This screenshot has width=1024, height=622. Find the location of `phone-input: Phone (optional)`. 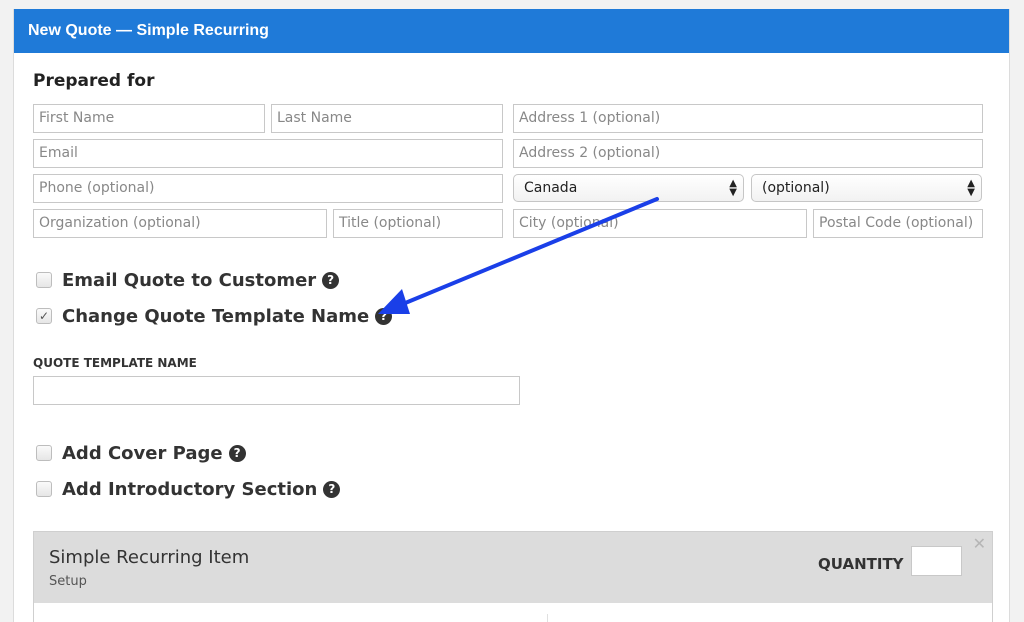

phone-input: Phone (optional) is located at coordinates (268, 188).